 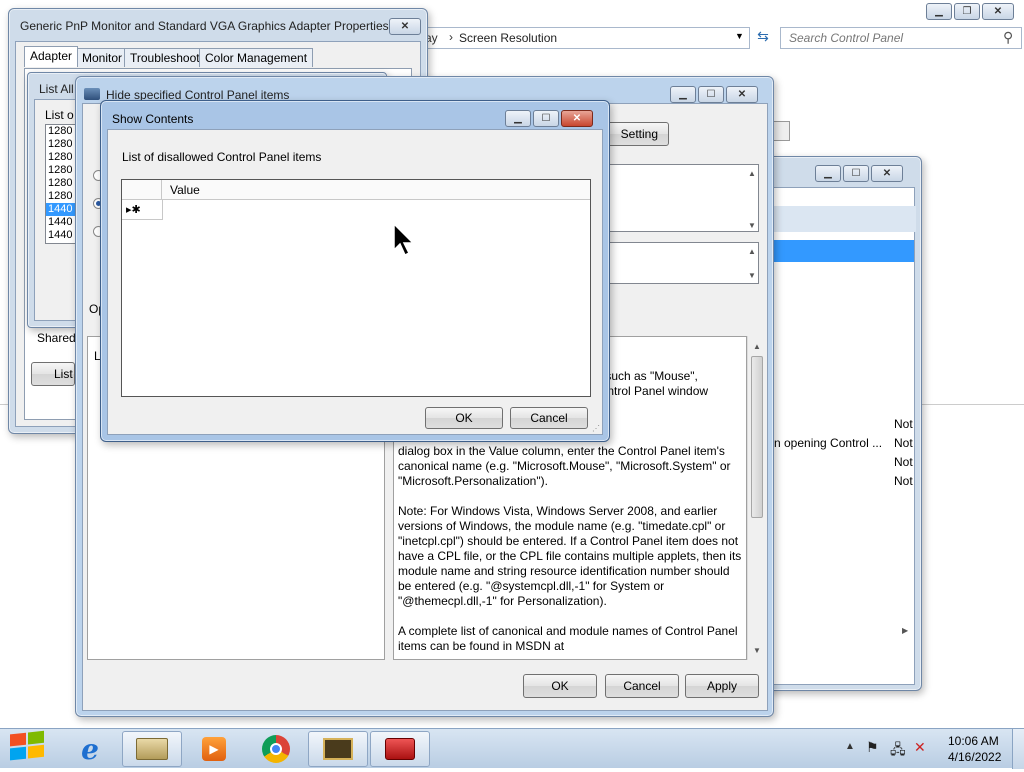 What do you see at coordinates (222, 157) in the screenshot?
I see `disallowed-items-label: List of disallowed Control Panel items` at bounding box center [222, 157].